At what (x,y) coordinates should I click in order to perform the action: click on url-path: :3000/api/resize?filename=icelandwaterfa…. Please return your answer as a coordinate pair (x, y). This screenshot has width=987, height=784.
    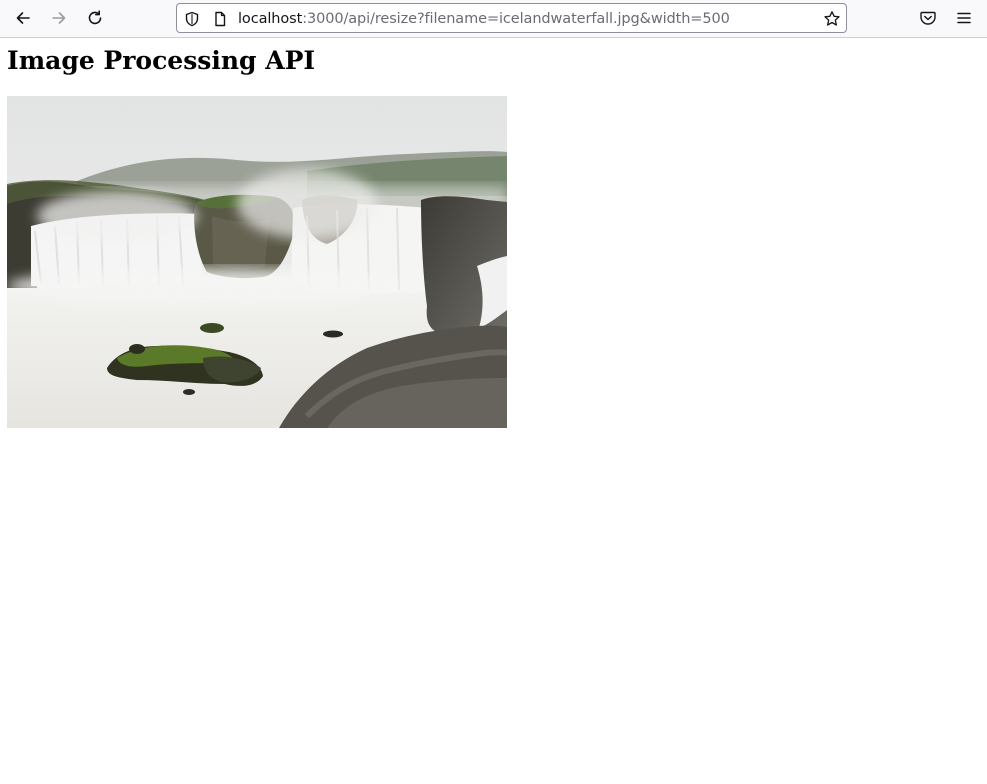
    Looking at the image, I should click on (516, 19).